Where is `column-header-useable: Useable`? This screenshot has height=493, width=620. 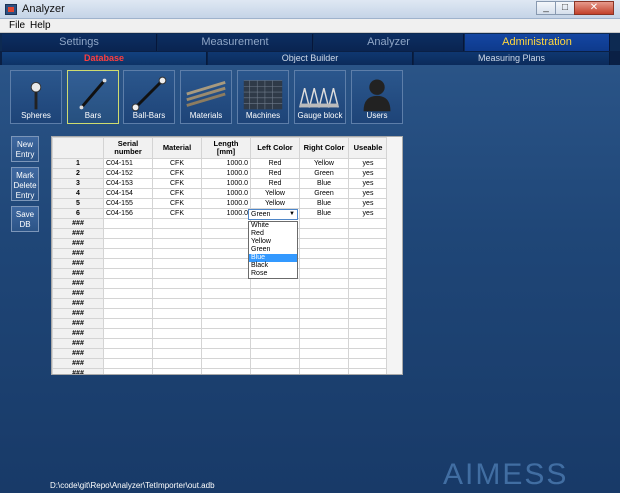 column-header-useable: Useable is located at coordinates (368, 148).